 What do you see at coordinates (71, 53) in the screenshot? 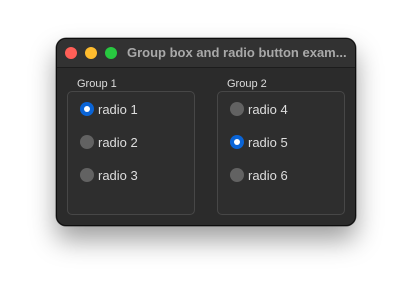
I see `close-button` at bounding box center [71, 53].